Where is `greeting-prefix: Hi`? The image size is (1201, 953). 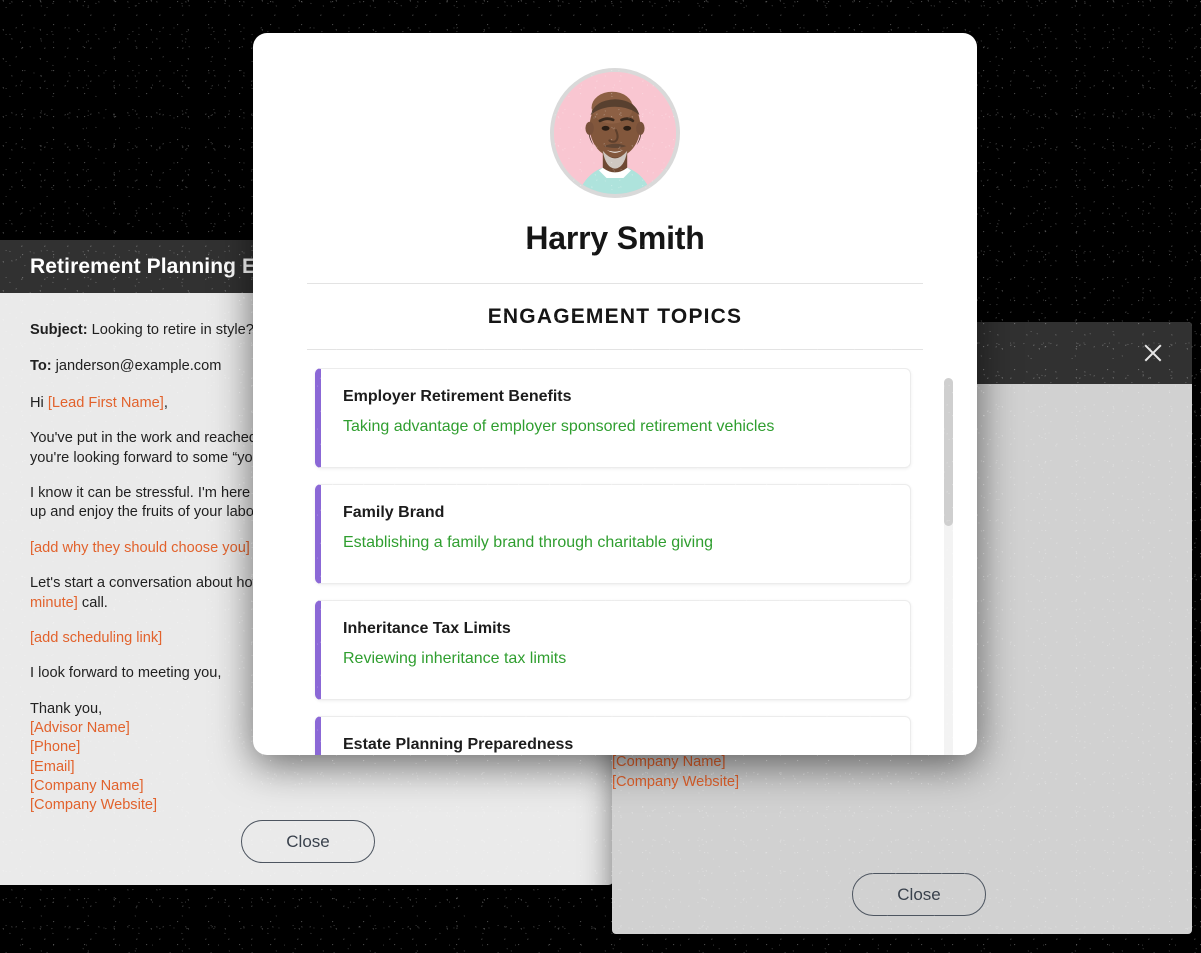 greeting-prefix: Hi is located at coordinates (39, 402).